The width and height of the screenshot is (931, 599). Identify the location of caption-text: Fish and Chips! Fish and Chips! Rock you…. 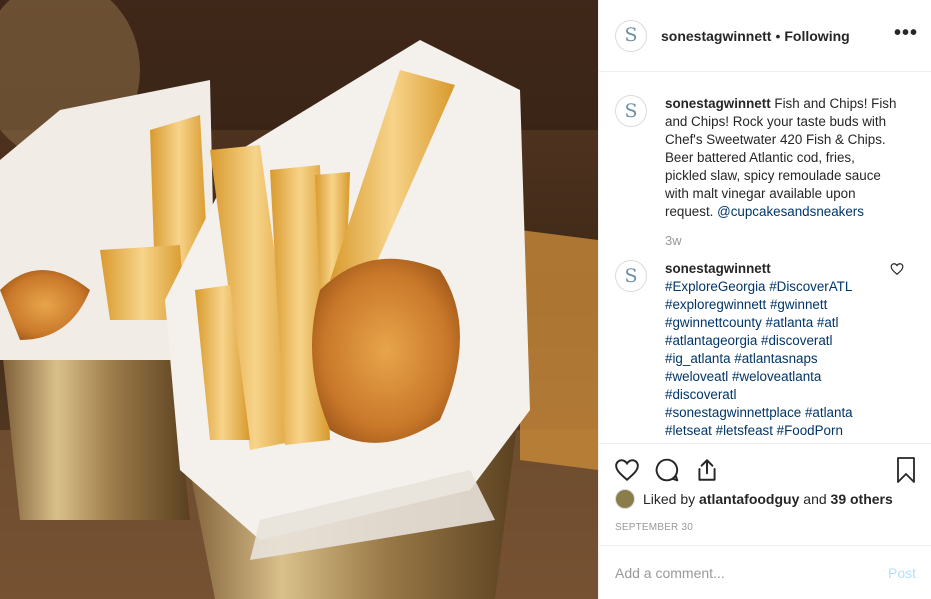
(781, 157).